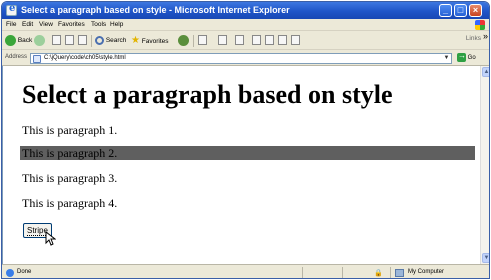  I want to click on refresh-icon, so click(69, 40).